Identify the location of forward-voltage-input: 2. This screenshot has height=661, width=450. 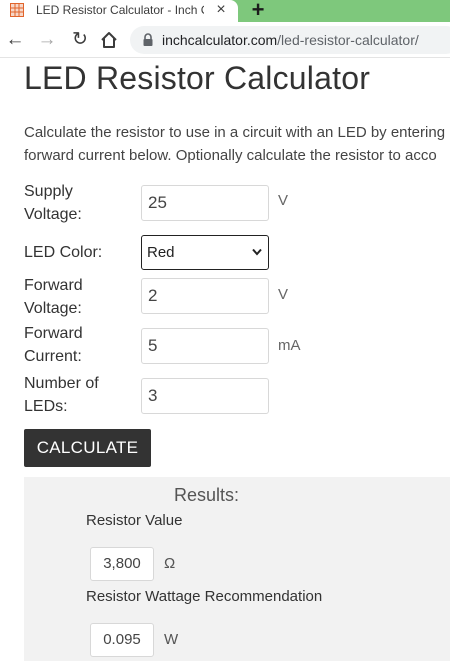
(205, 296).